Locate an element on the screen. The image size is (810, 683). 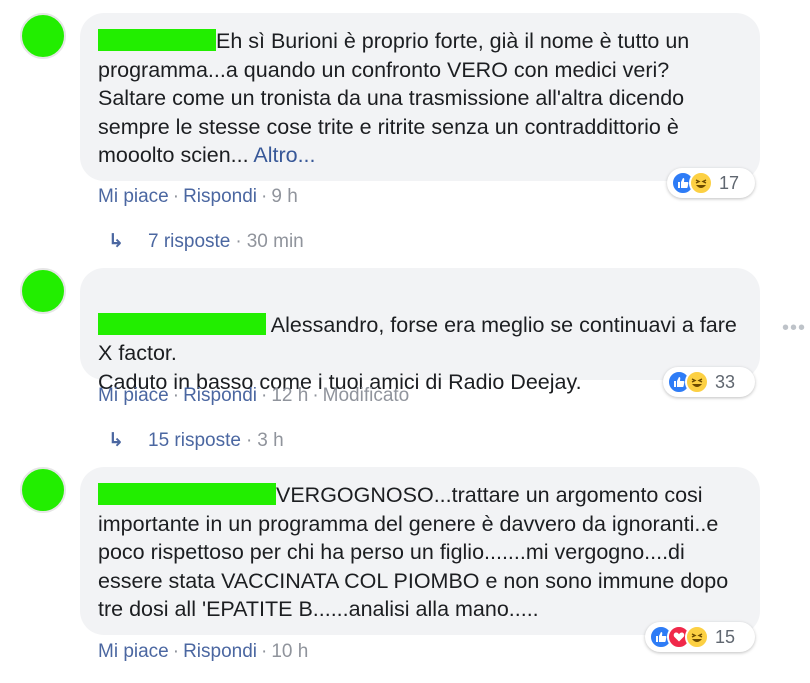
replies-link: ↳ 7 risposte · 30 min is located at coordinates (206, 241).